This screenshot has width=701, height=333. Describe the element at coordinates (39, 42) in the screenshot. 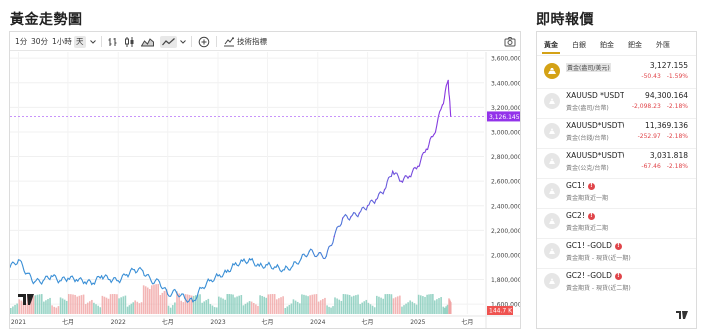

I see `interval-30min-button: 30分` at that location.